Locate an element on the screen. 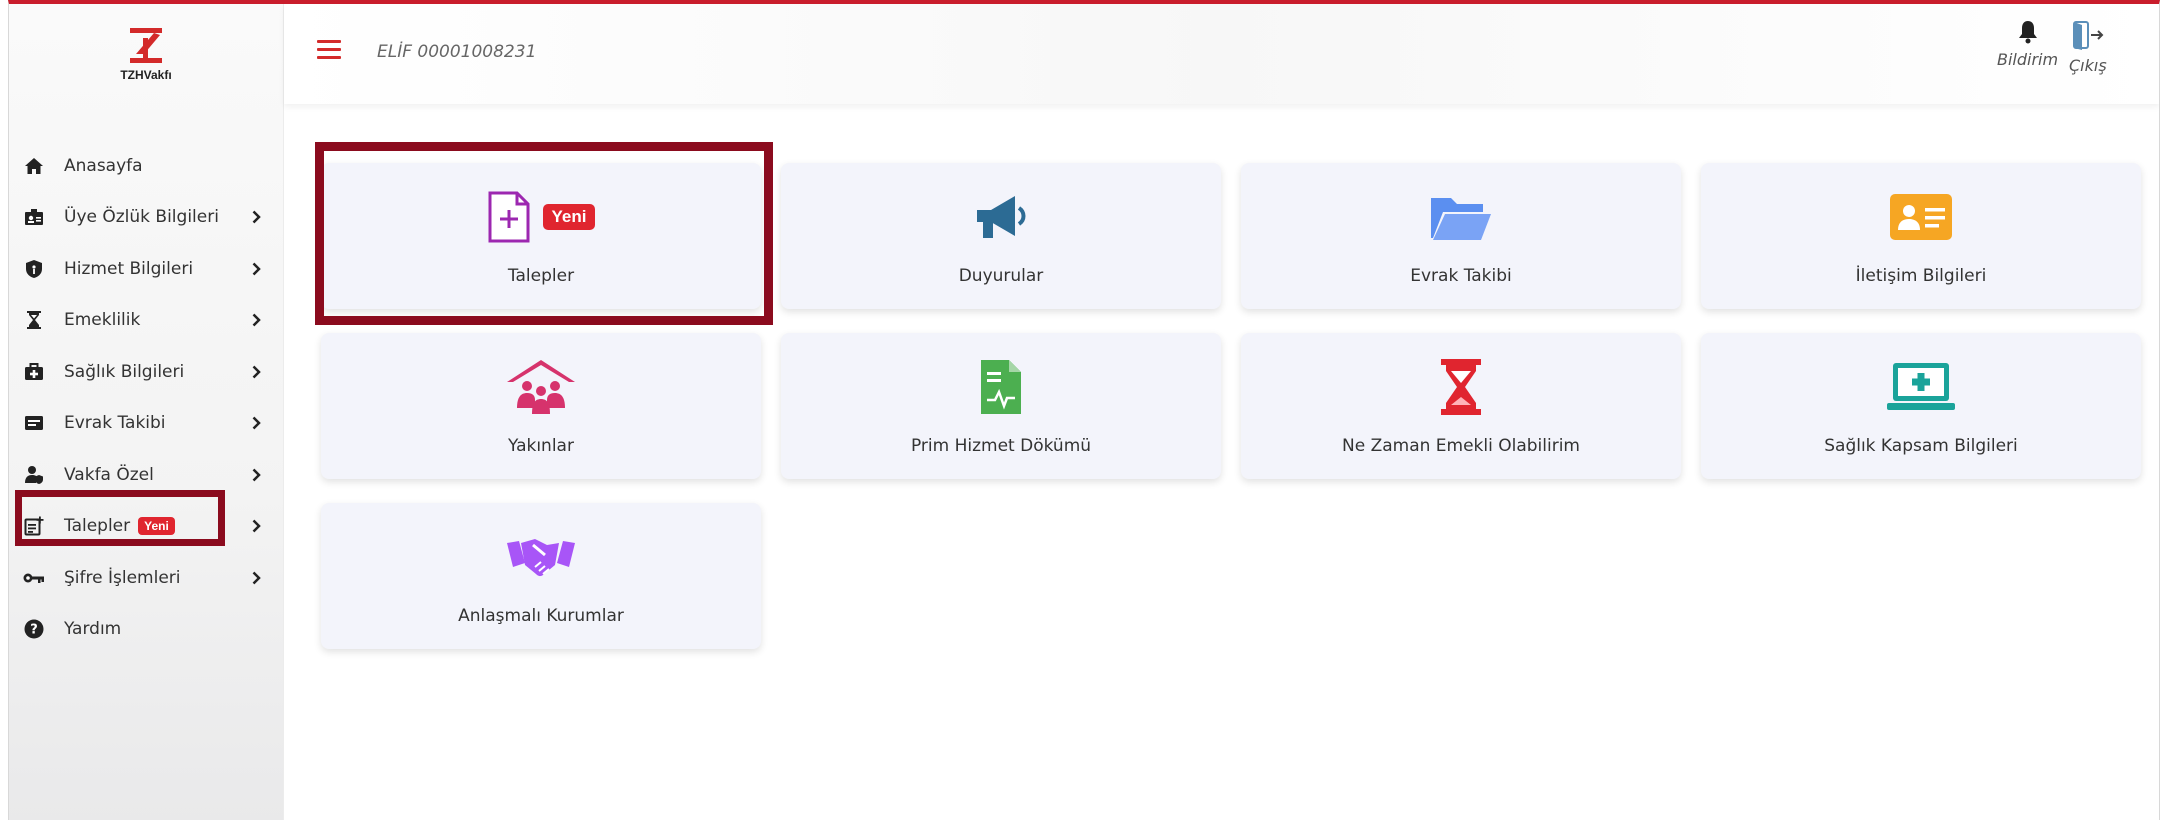 Image resolution: width=2169 pixels, height=820 pixels. handshake-icon is located at coordinates (541, 558).